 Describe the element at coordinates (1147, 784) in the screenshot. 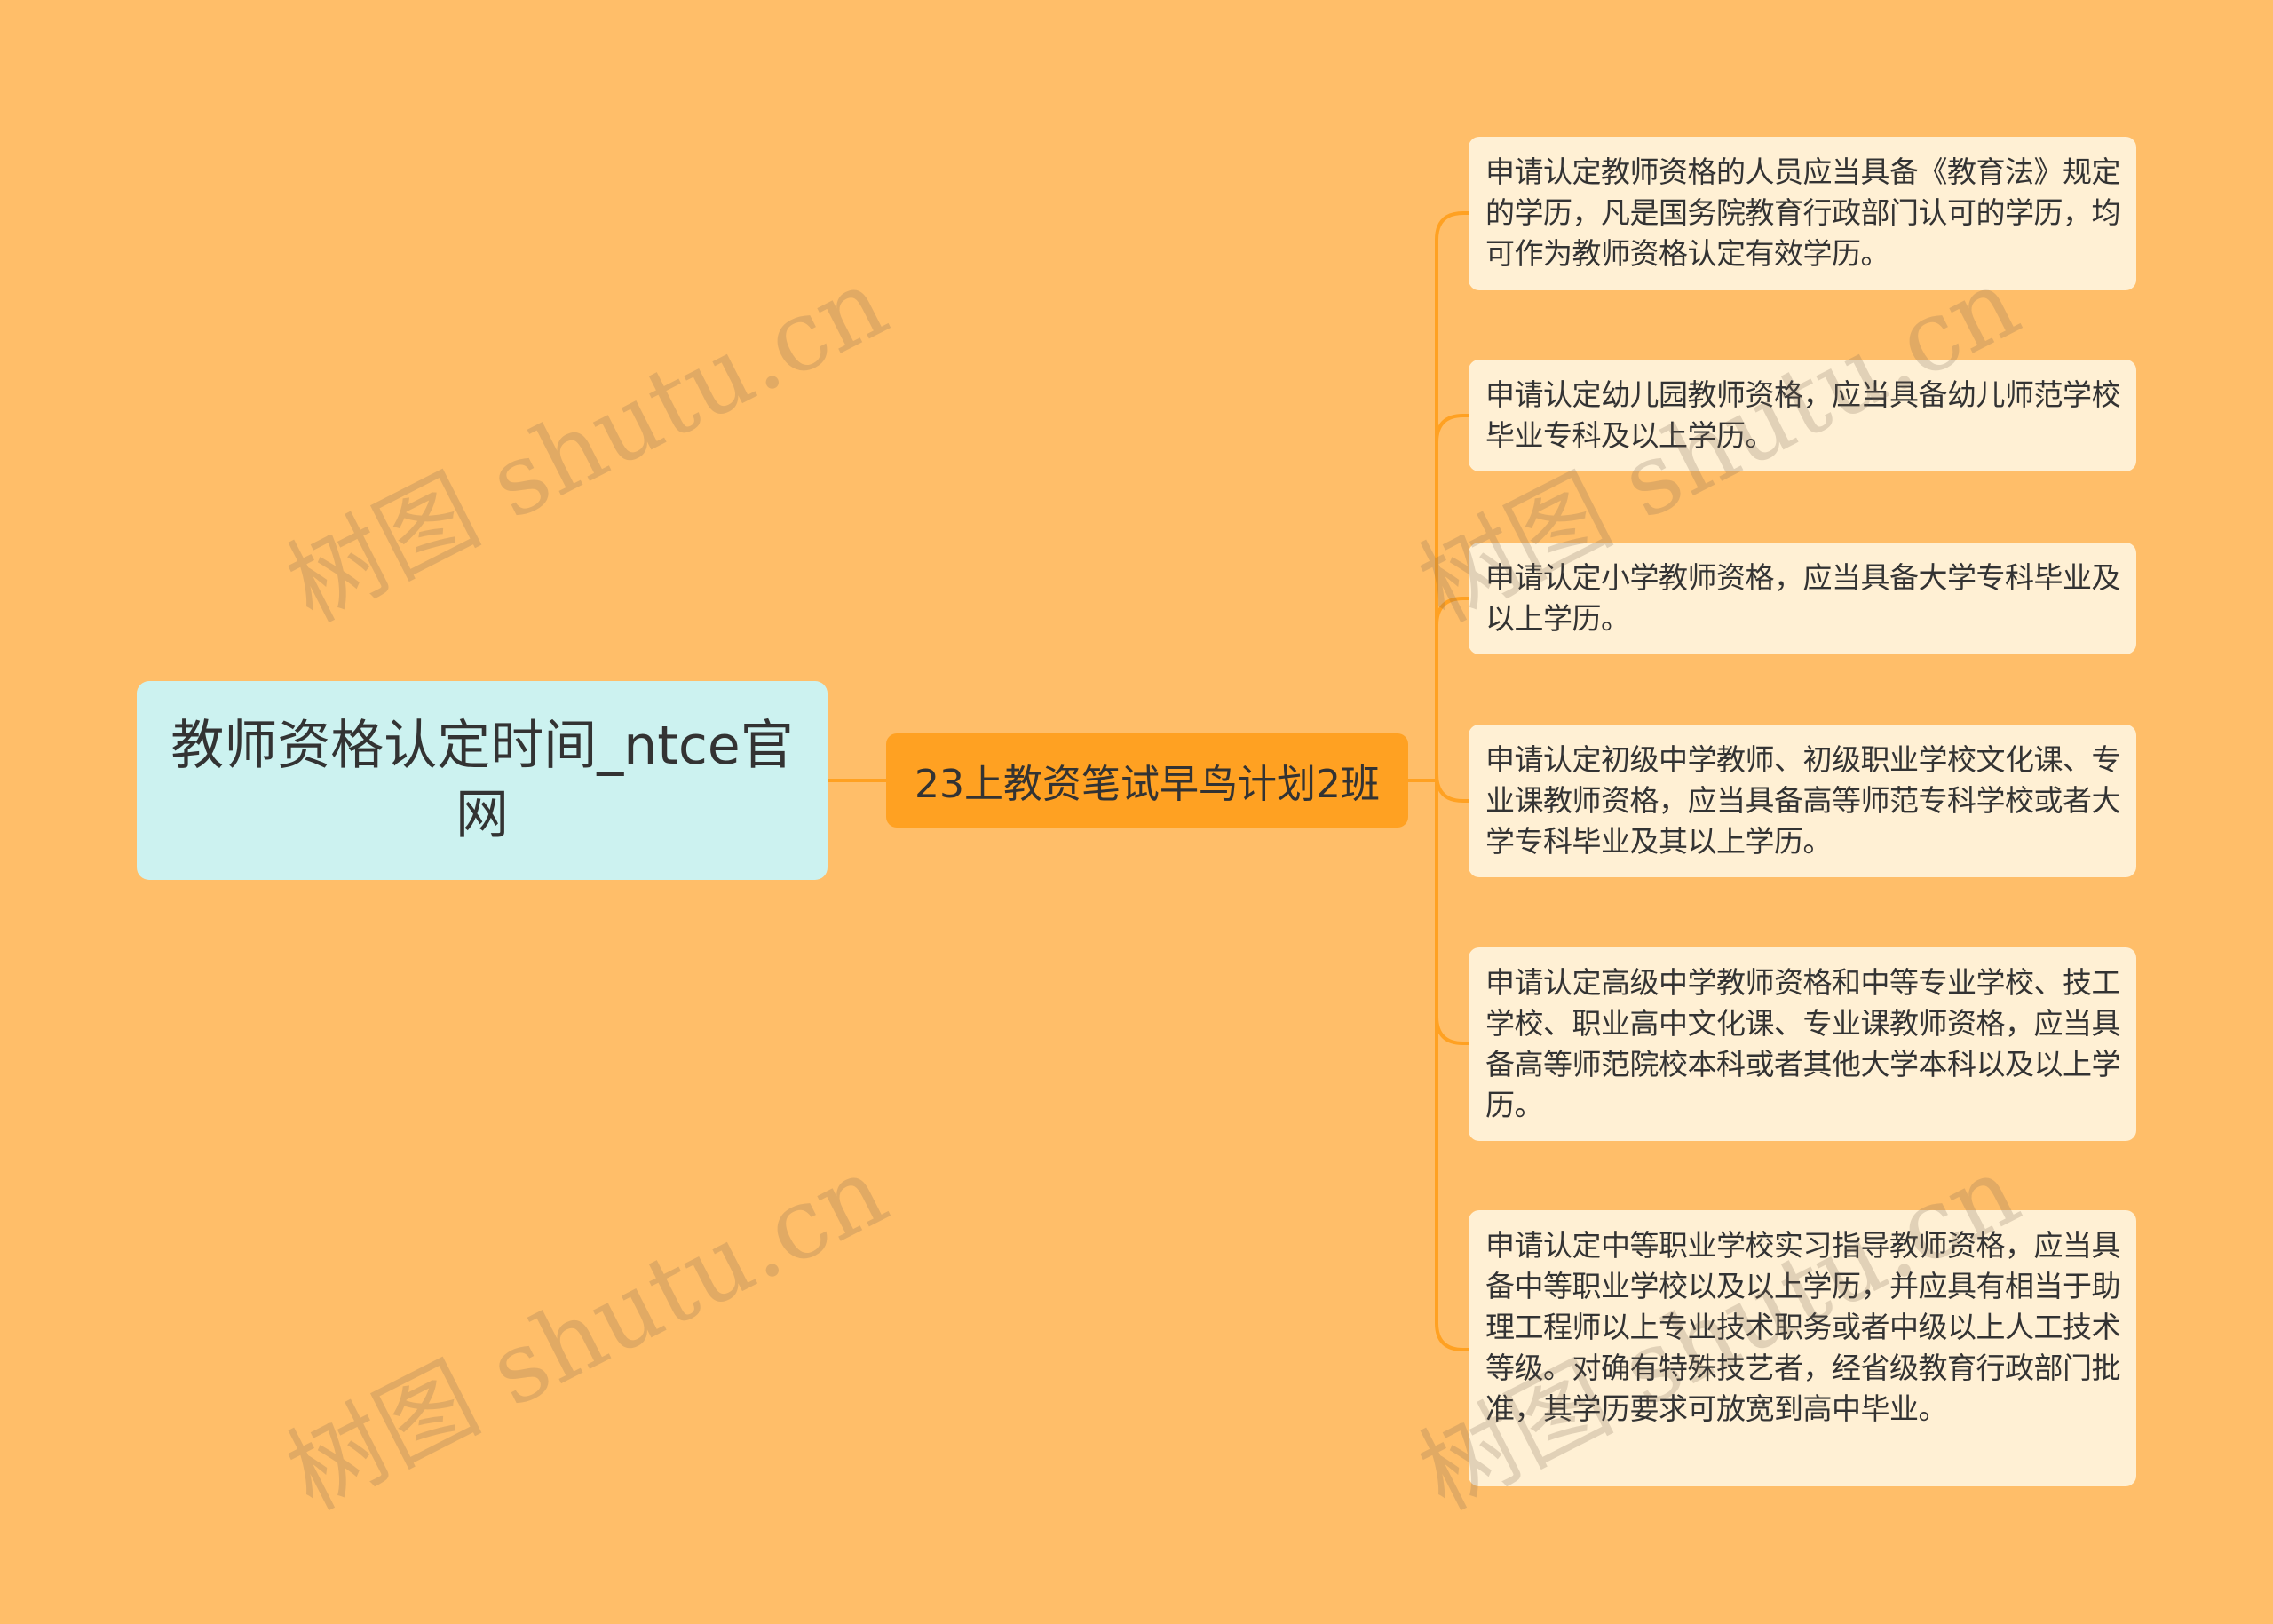

I see `branch-node-label: 23上教资笔试早鸟计划2班` at that location.